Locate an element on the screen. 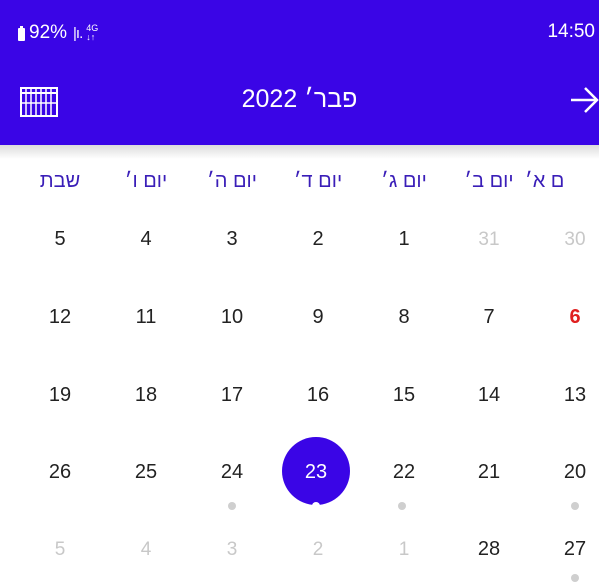 This screenshot has width=599, height=588. toolbar: פבר׳ 2022 is located at coordinates (299, 102).